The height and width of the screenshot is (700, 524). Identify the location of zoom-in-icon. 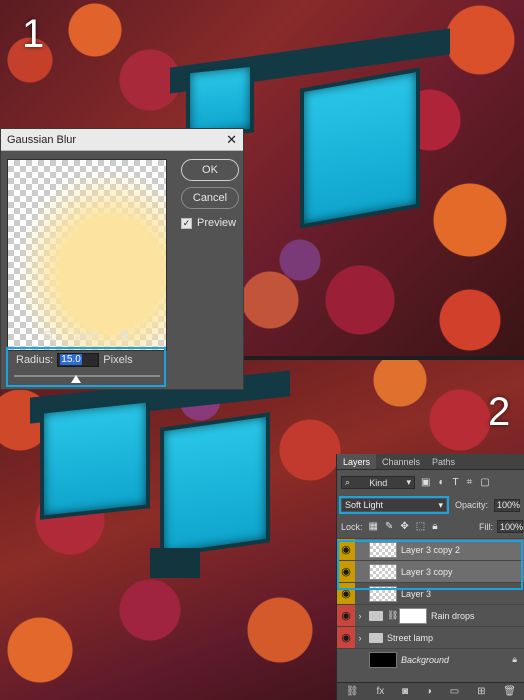
(125, 336).